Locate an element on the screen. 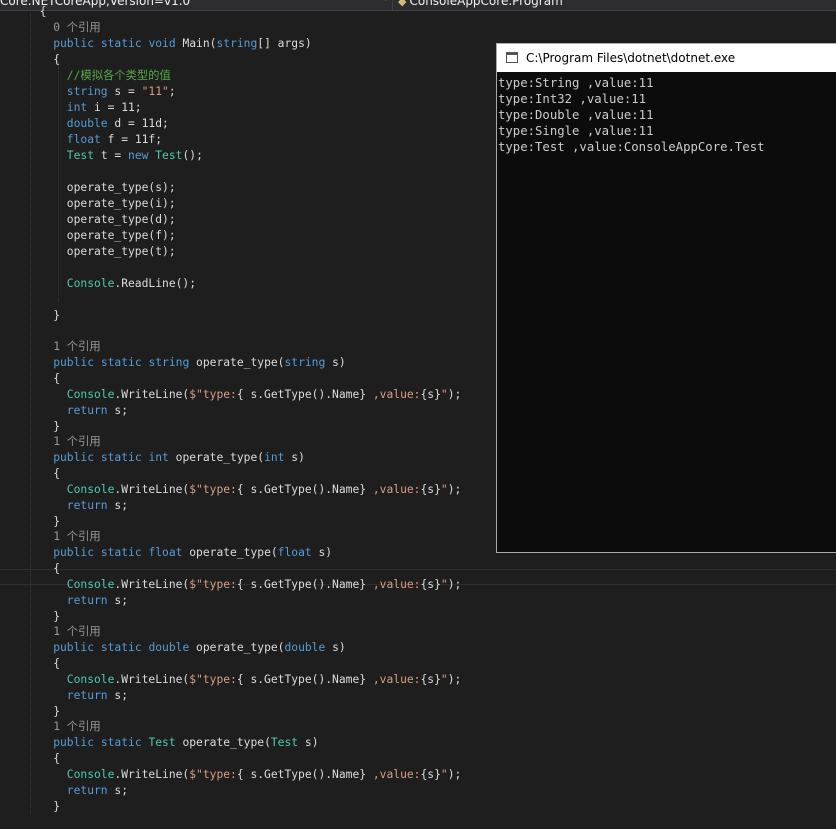  code-line: int i = 11; is located at coordinates (104, 108).